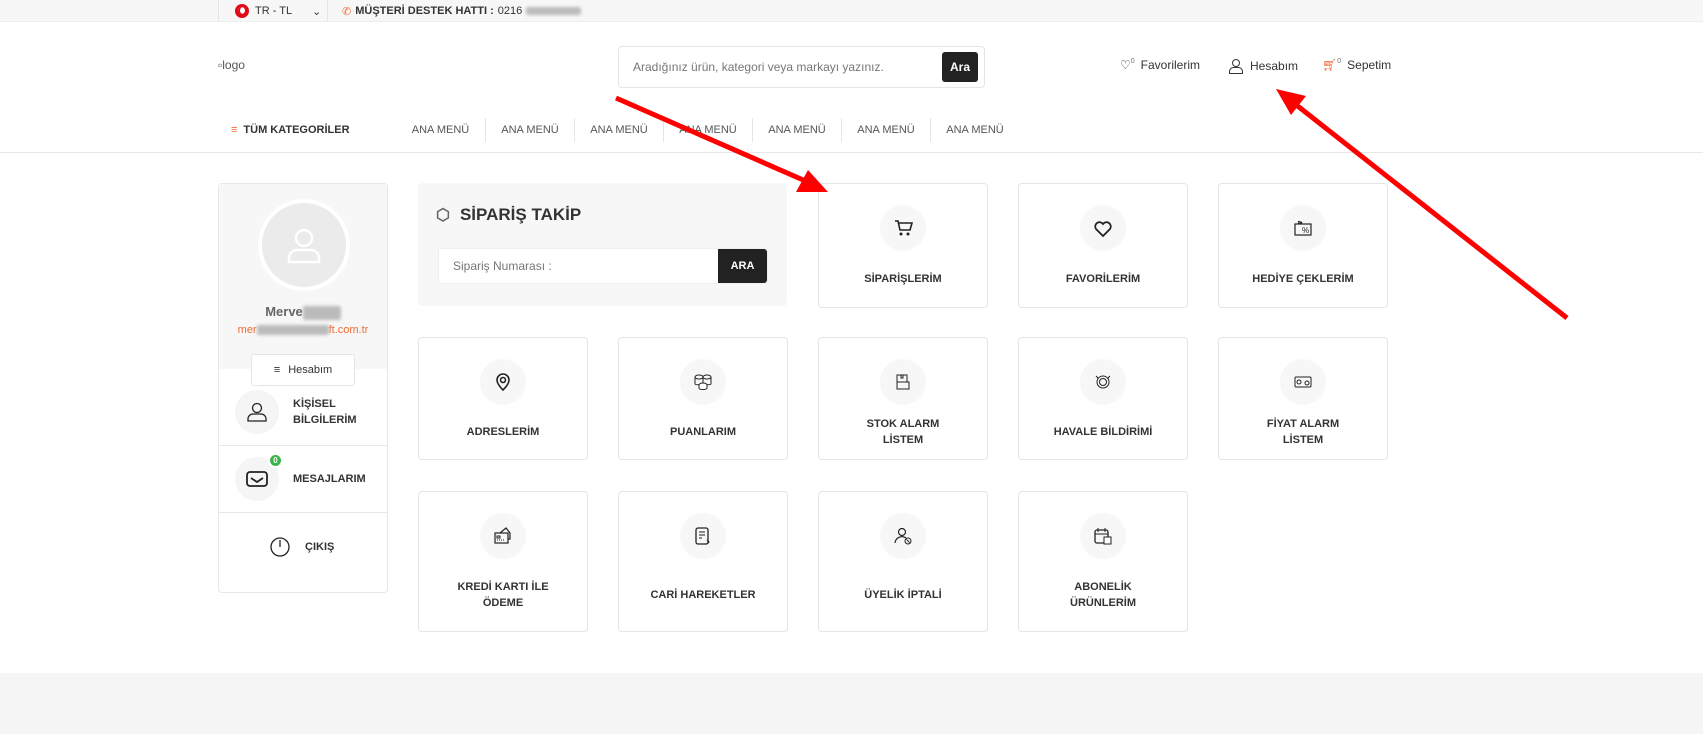  I want to click on account-card-stock-box: STOK ALARM LİSTEM, so click(903, 398).